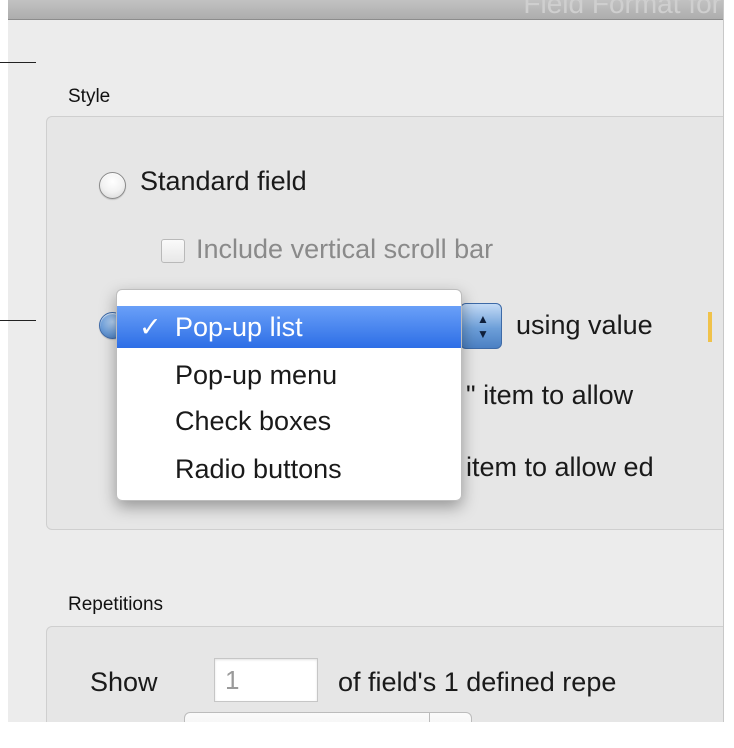  What do you see at coordinates (584, 325) in the screenshot?
I see `using-value-label: using value` at bounding box center [584, 325].